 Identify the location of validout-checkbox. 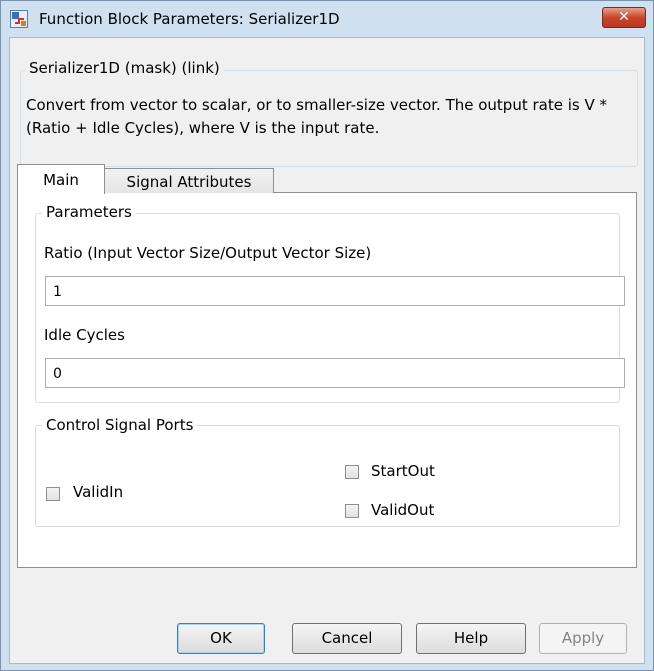
(352, 511).